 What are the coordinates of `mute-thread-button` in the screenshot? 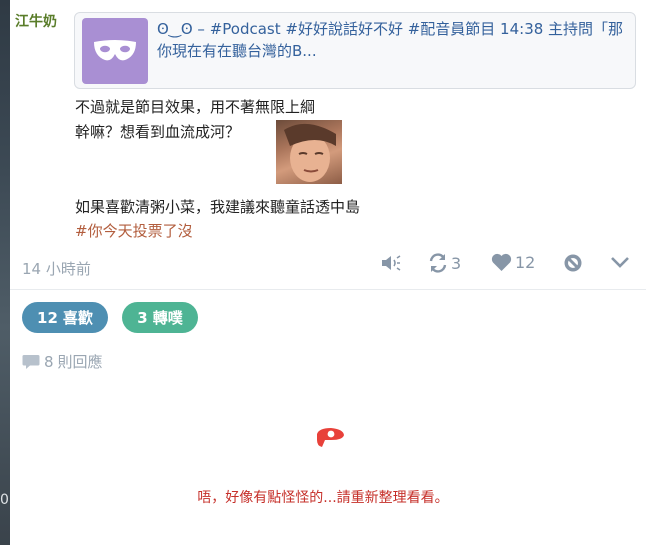 It's located at (573, 263).